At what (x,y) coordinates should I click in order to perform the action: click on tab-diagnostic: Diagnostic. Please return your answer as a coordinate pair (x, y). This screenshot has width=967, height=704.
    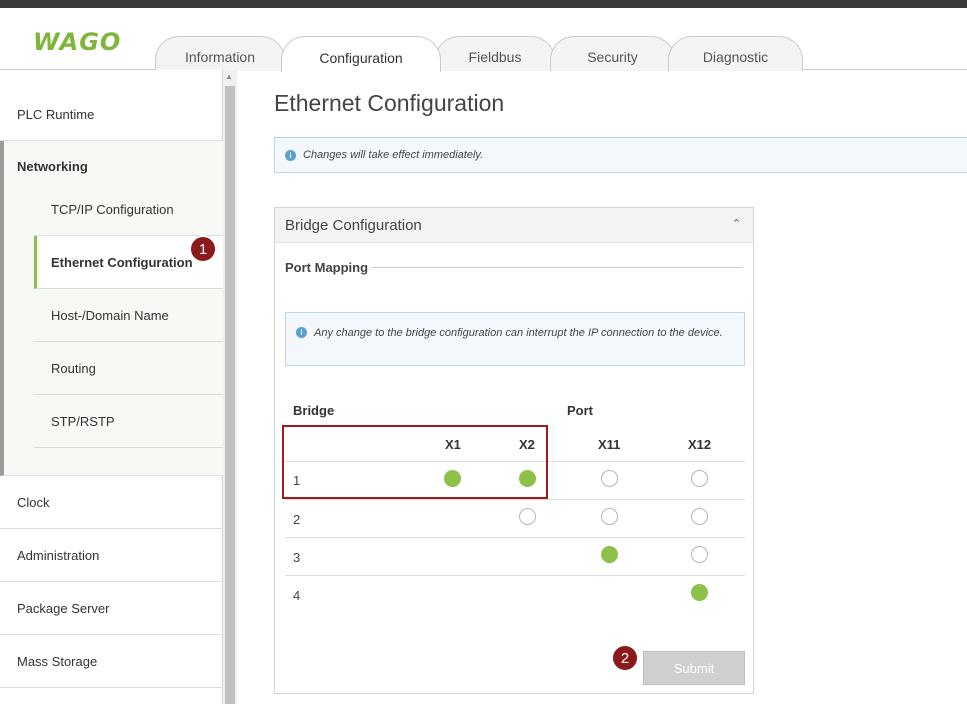
    Looking at the image, I should click on (735, 53).